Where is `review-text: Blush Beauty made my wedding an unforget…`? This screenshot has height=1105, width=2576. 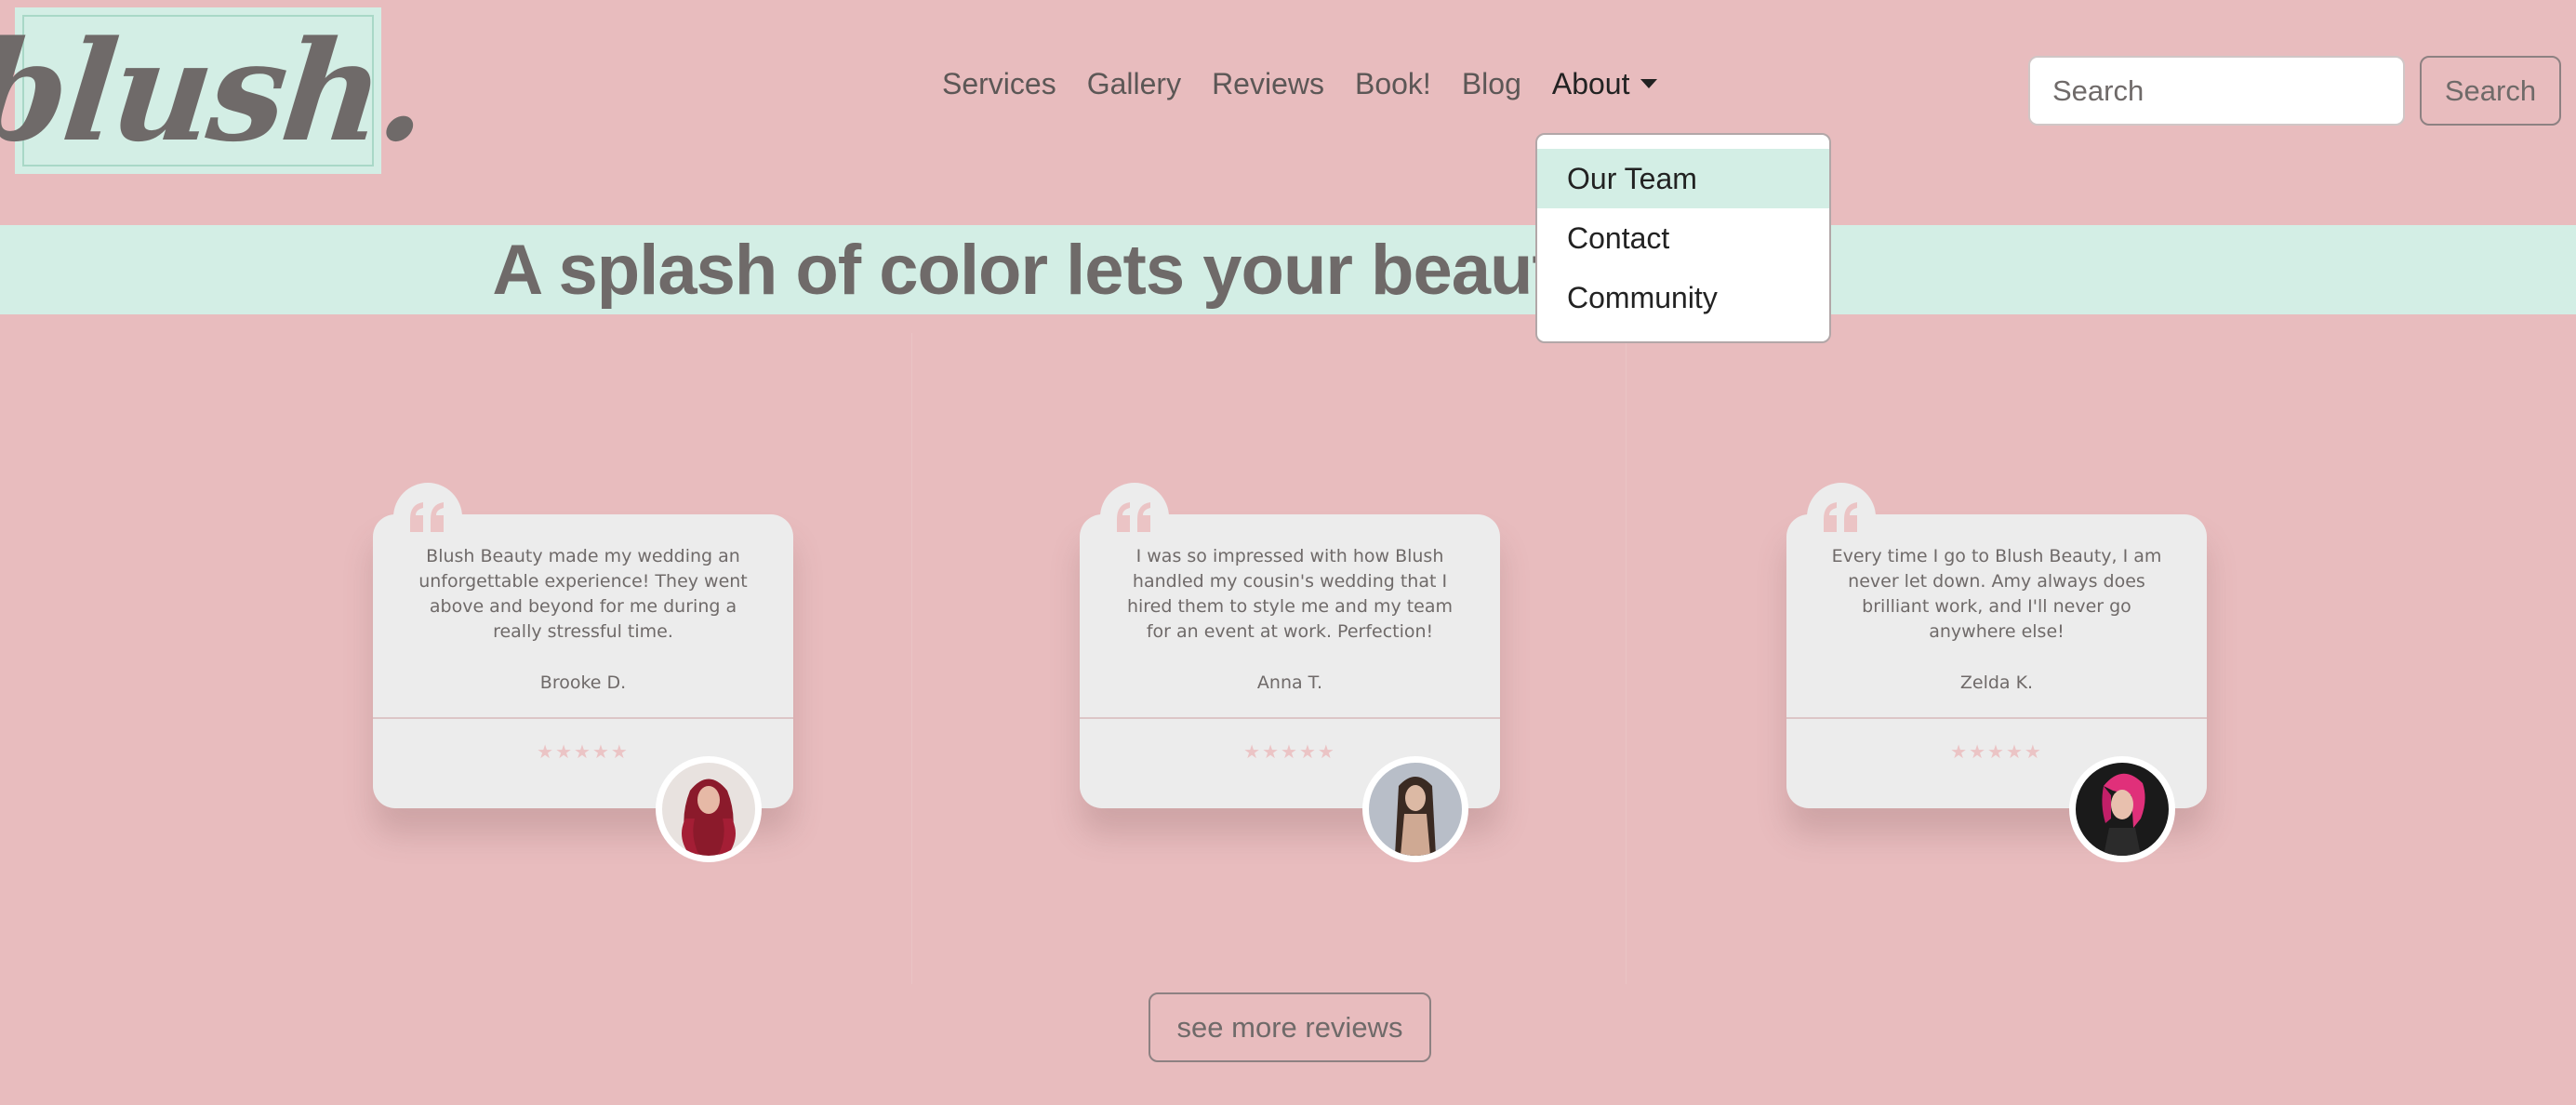 review-text: Blush Beauty made my wedding an unforget… is located at coordinates (583, 594).